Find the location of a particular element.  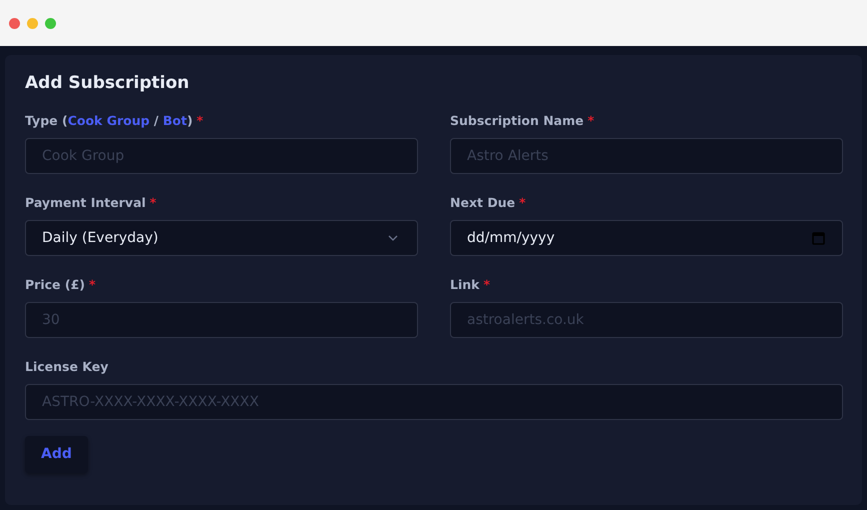

form-title: Add Subscription is located at coordinates (107, 83).